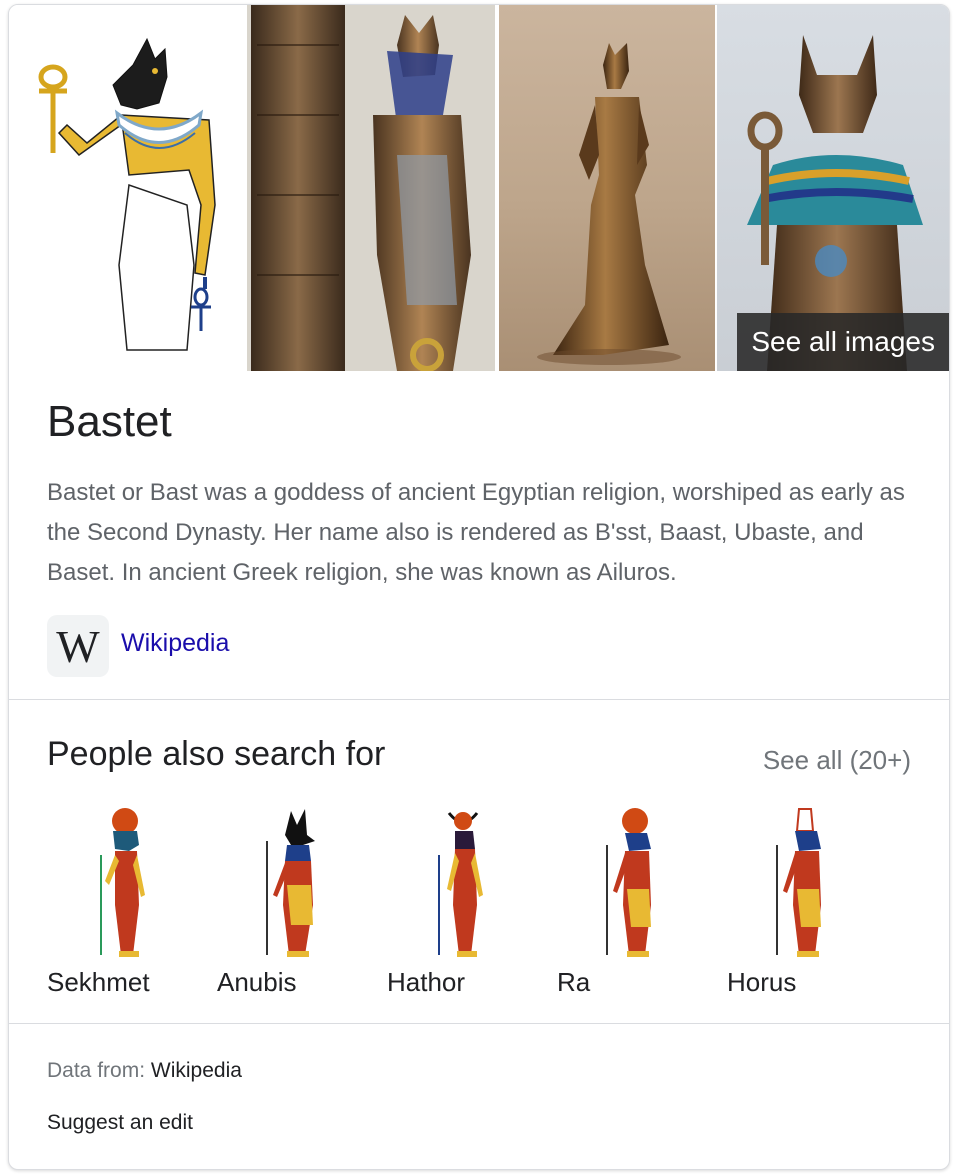 This screenshot has width=960, height=1174. What do you see at coordinates (361, 188) in the screenshot?
I see `bastet-statue-column-image` at bounding box center [361, 188].